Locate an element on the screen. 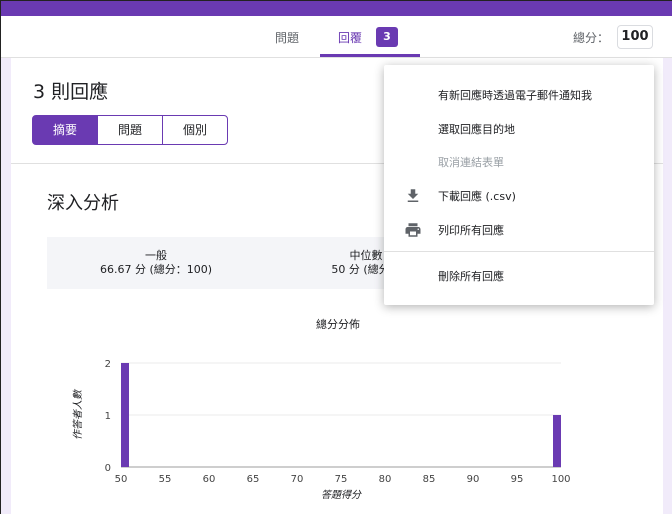  x-tick-label: 70 is located at coordinates (297, 479).